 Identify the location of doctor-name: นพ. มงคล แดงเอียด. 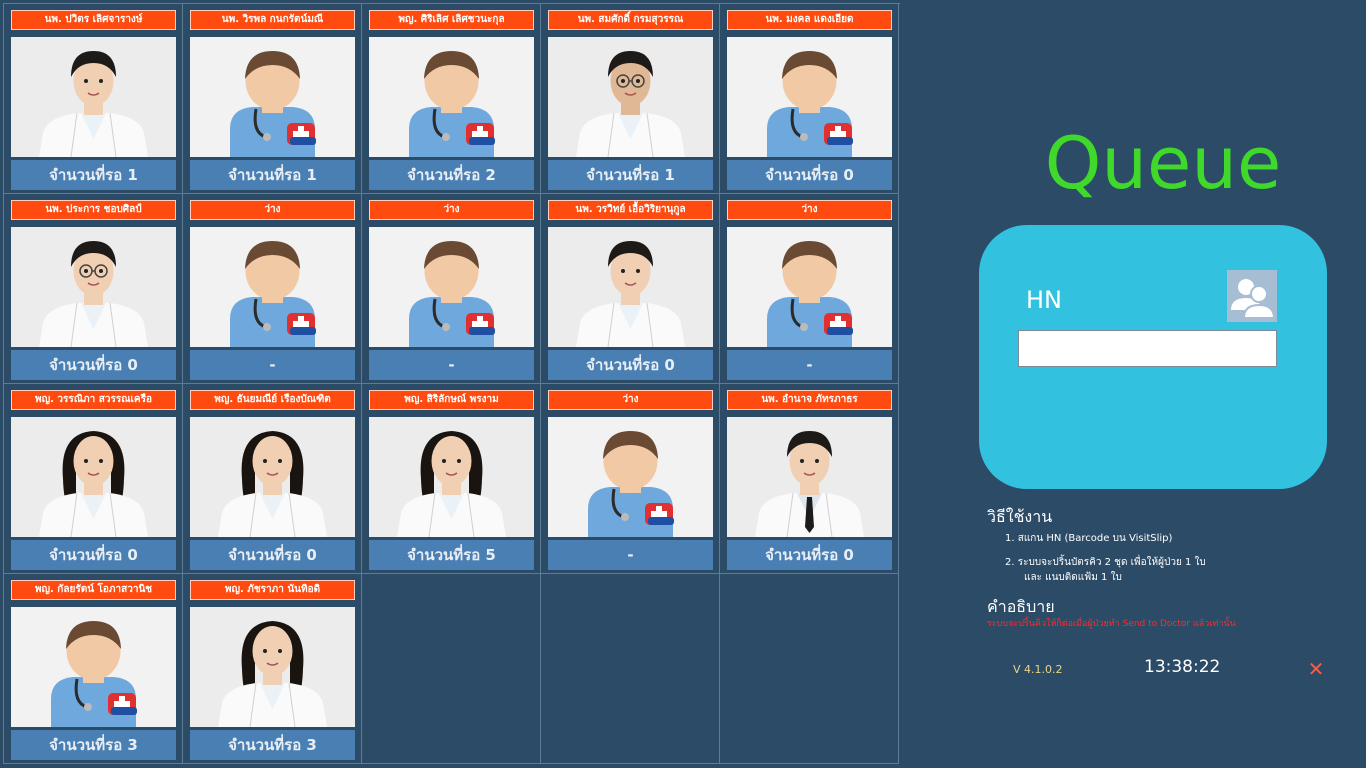
(809, 20).